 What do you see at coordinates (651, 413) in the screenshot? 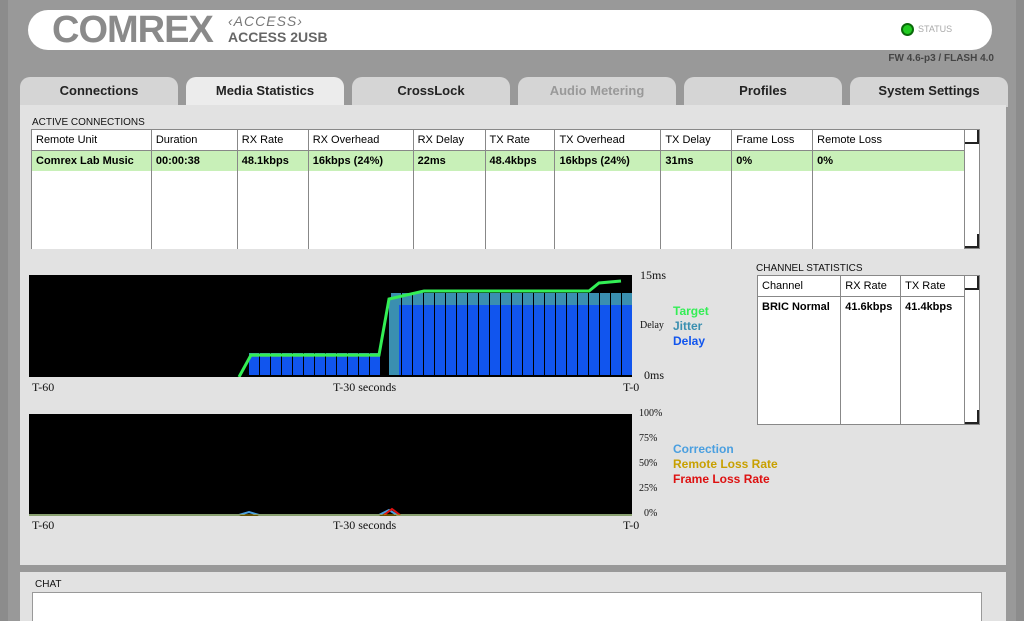
I see `loss-scale-100: 100%` at bounding box center [651, 413].